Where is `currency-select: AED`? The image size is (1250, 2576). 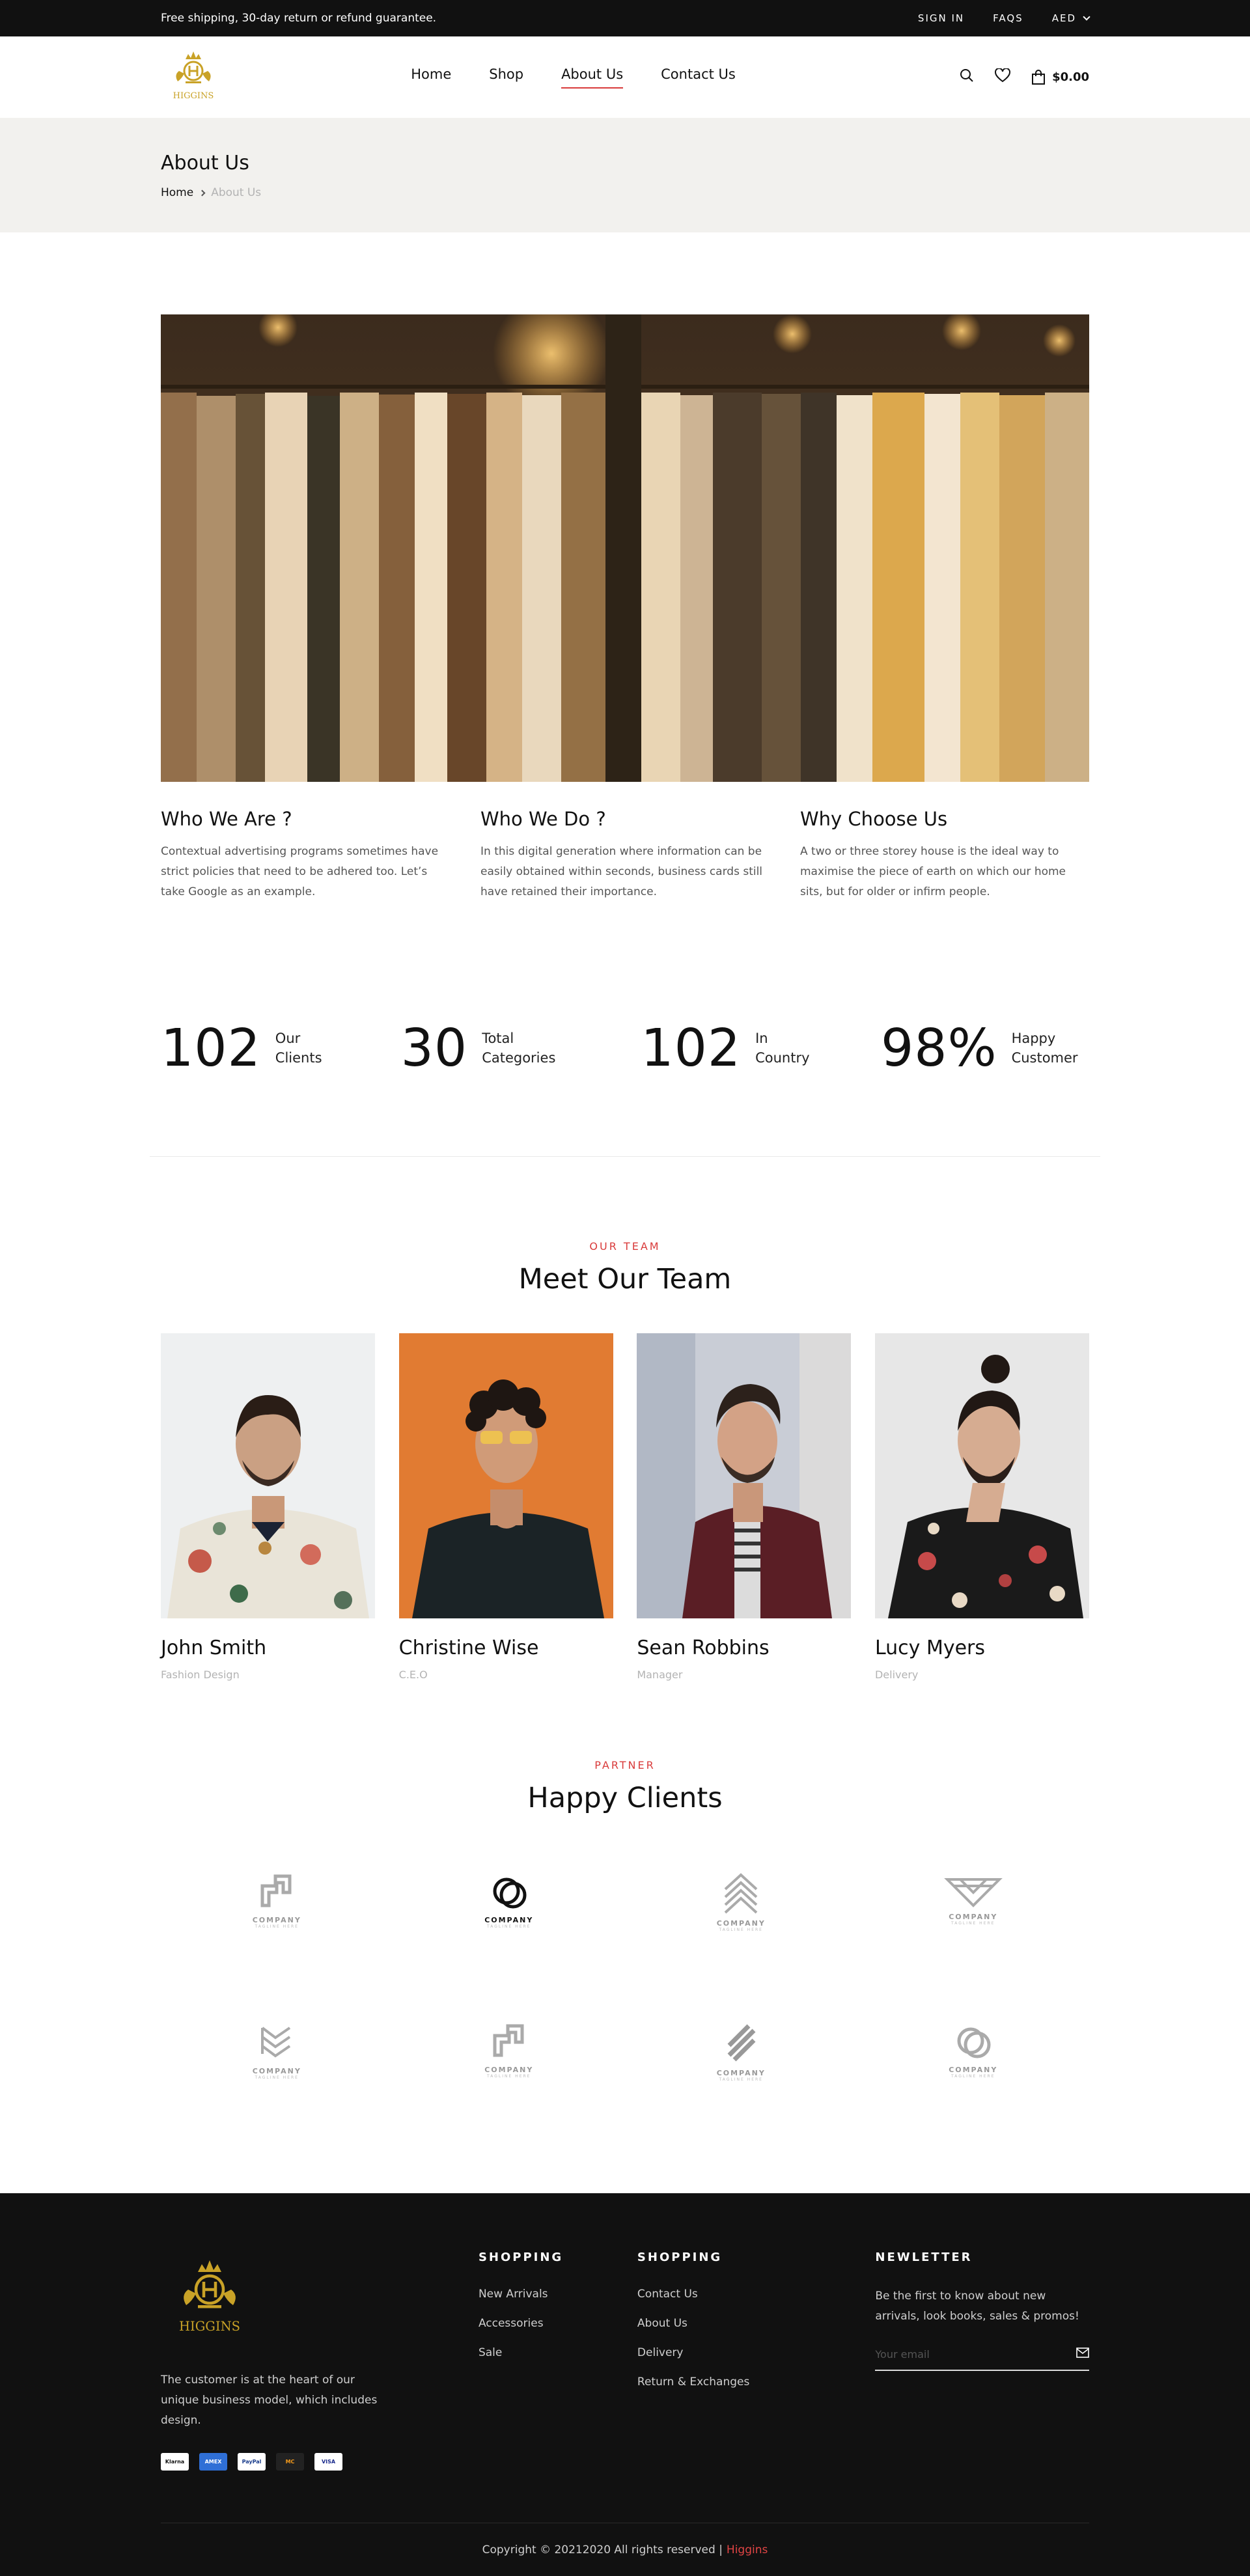 currency-select: AED is located at coordinates (1070, 18).